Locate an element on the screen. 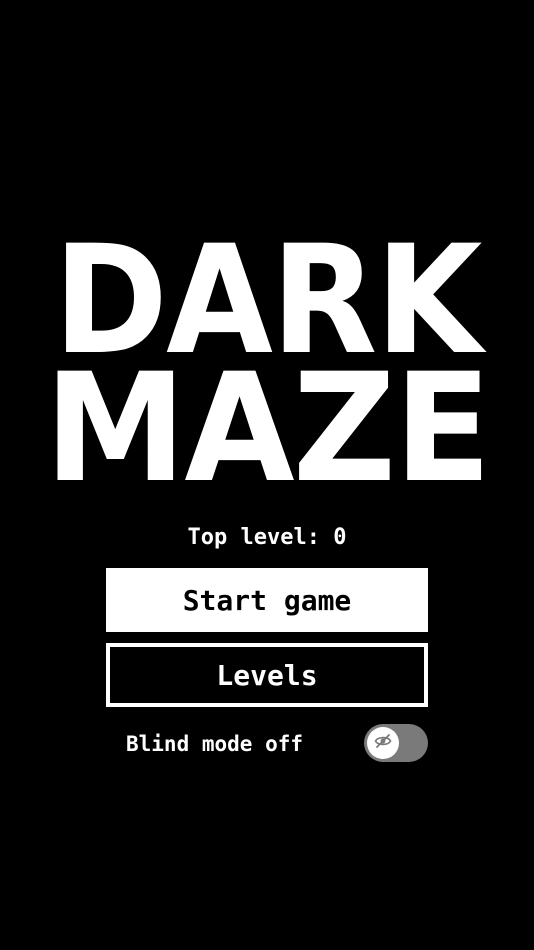  blind-mode-row: Blind mode off is located at coordinates (277, 744).